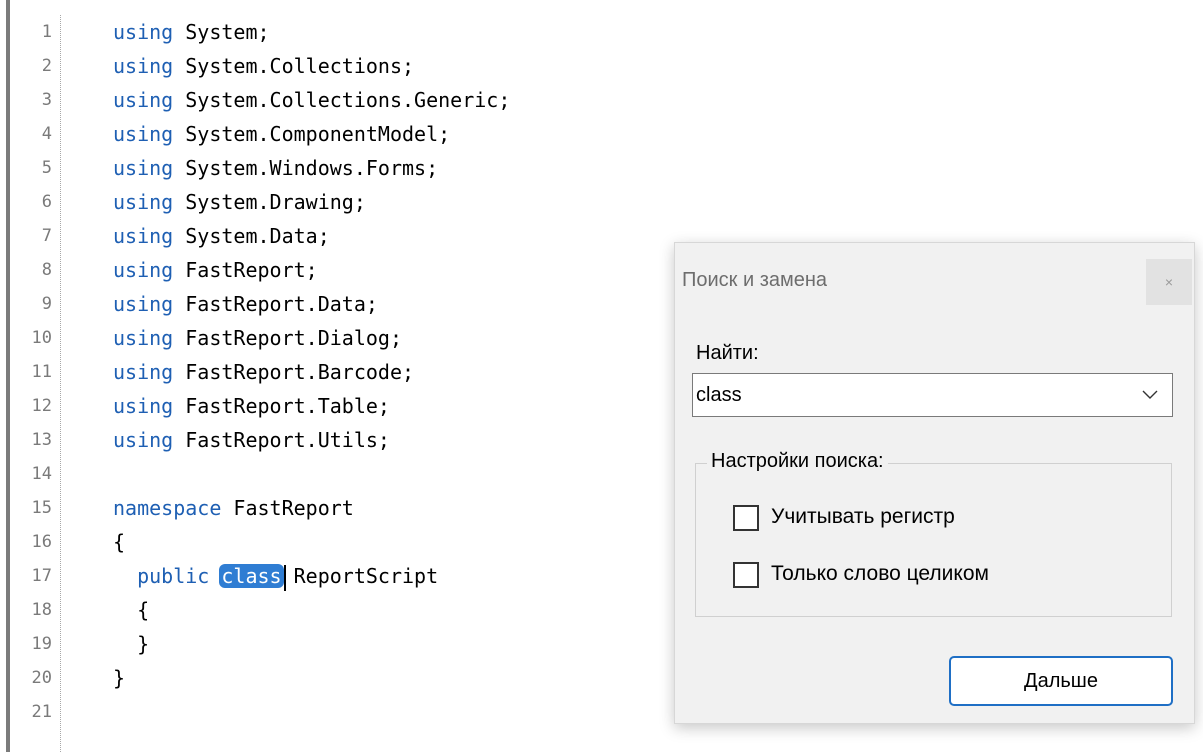 This screenshot has height=752, width=1203. What do you see at coordinates (41, 678) in the screenshot?
I see `line-number: 20` at bounding box center [41, 678].